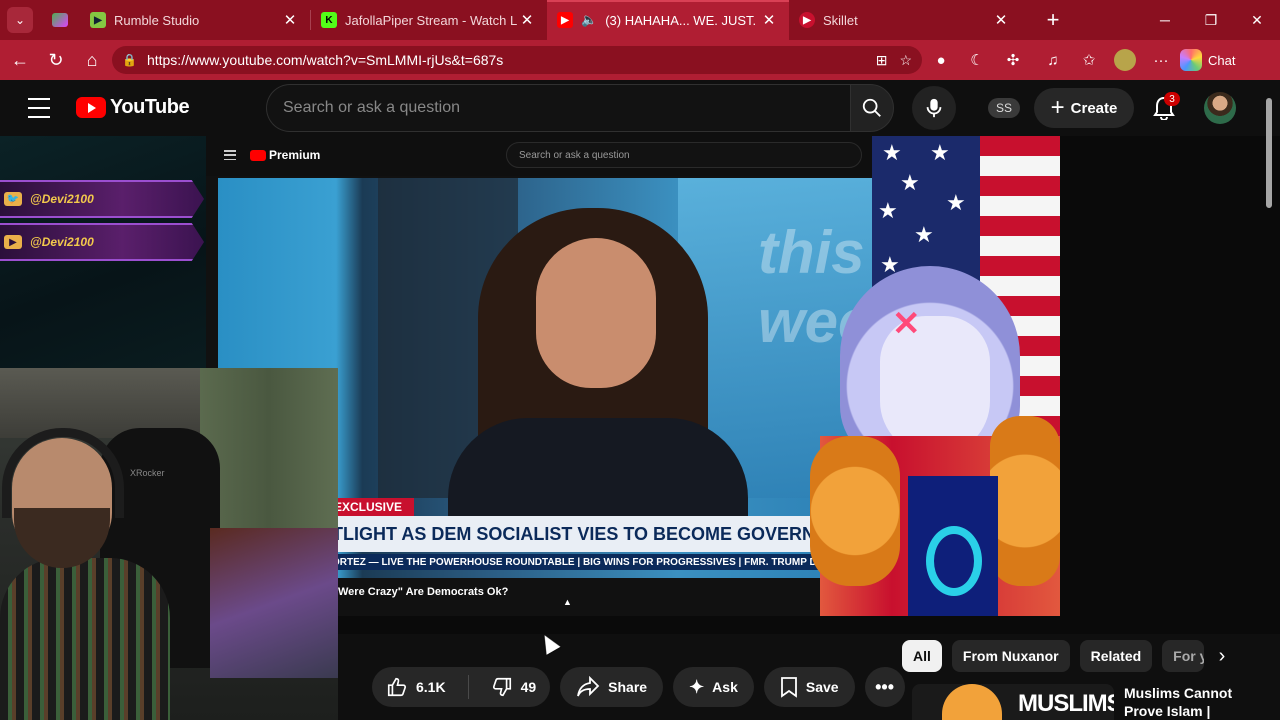 The image size is (1280, 720). I want to click on avatar-fur-collar, so click(1025, 501).